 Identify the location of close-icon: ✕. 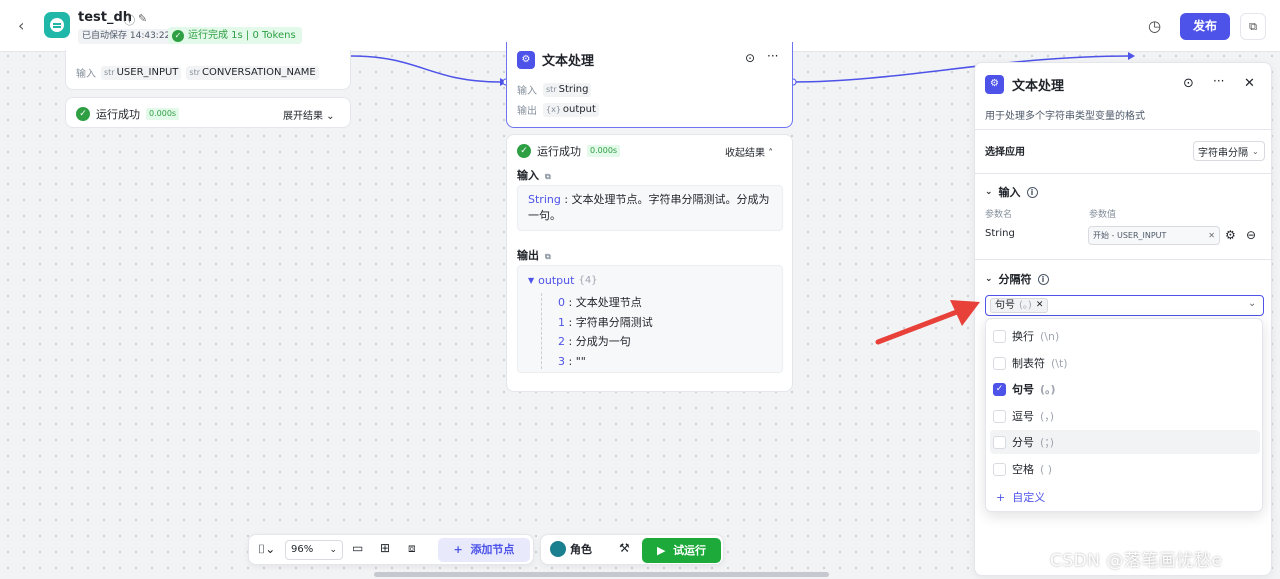
(1249, 83).